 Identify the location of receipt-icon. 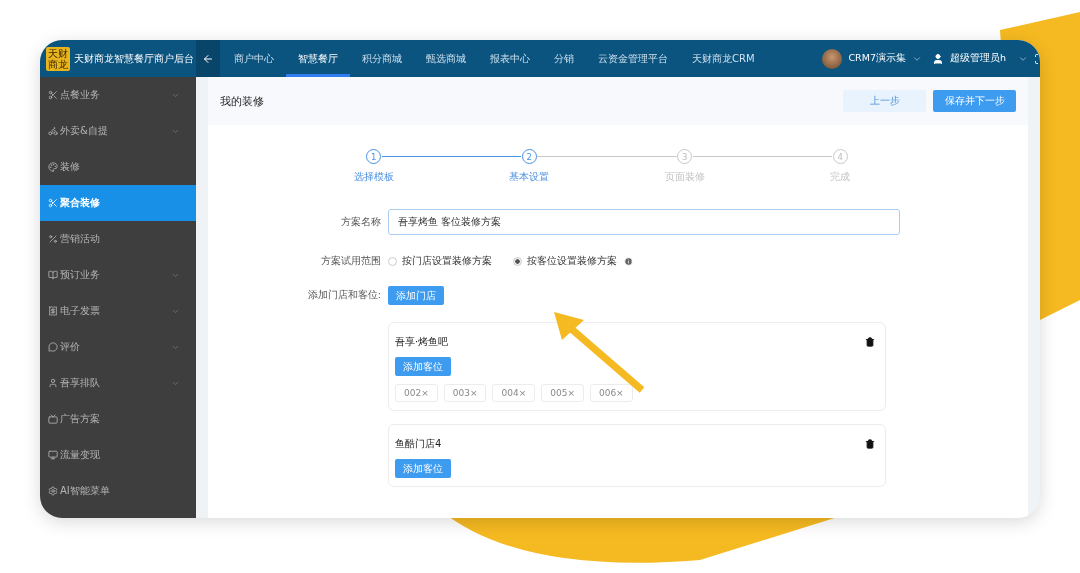
(53, 311).